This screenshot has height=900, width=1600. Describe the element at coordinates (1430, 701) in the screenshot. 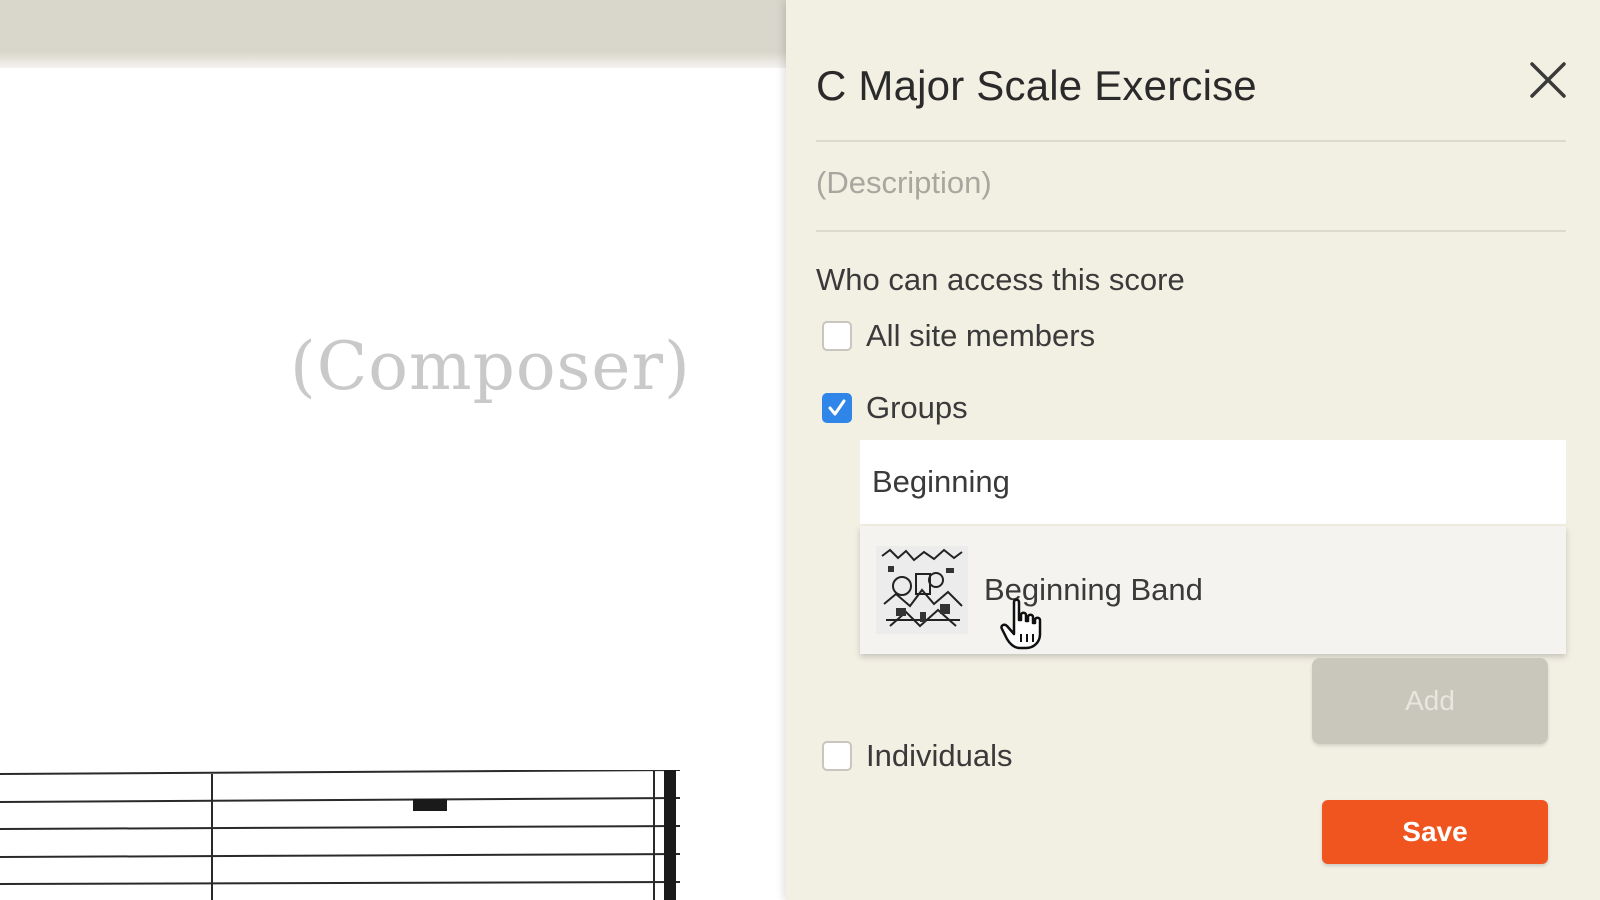

I see `add-group-button: Add` at that location.